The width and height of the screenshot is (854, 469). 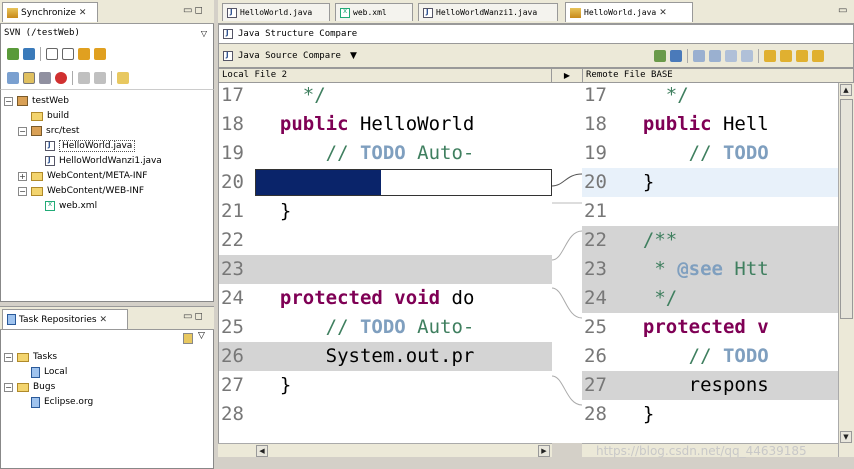 What do you see at coordinates (52, 54) in the screenshot?
I see `expand-all-icon` at bounding box center [52, 54].